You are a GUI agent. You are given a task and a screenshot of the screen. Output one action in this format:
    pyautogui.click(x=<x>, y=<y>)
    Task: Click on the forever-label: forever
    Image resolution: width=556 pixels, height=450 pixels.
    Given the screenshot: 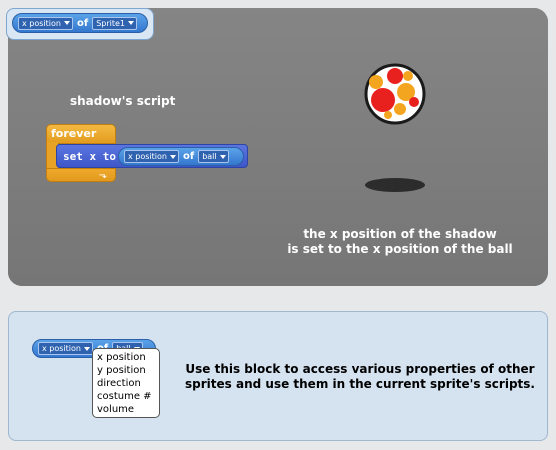 What is the action you would take?
    pyautogui.click(x=74, y=133)
    